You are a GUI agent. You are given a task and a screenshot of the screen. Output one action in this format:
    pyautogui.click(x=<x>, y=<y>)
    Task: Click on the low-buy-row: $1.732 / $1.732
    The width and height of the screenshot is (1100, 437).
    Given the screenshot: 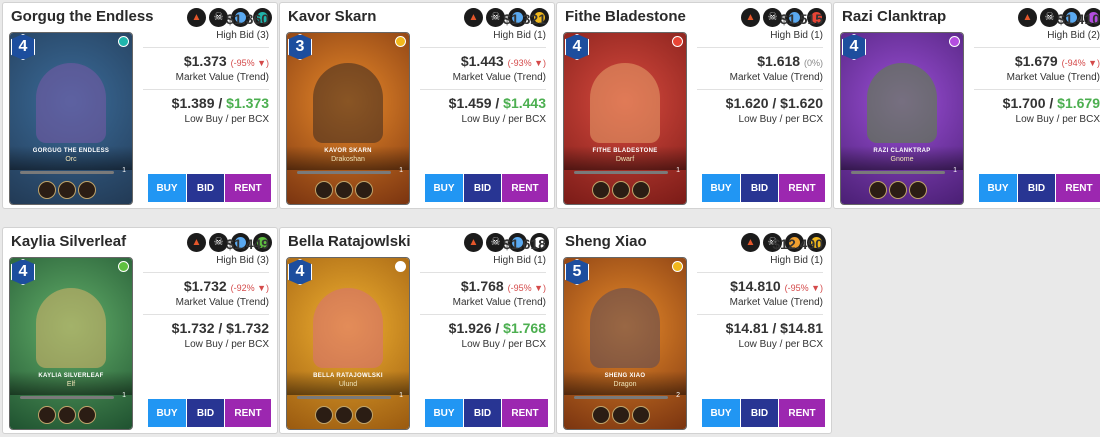 What is the action you would take?
    pyautogui.click(x=220, y=328)
    